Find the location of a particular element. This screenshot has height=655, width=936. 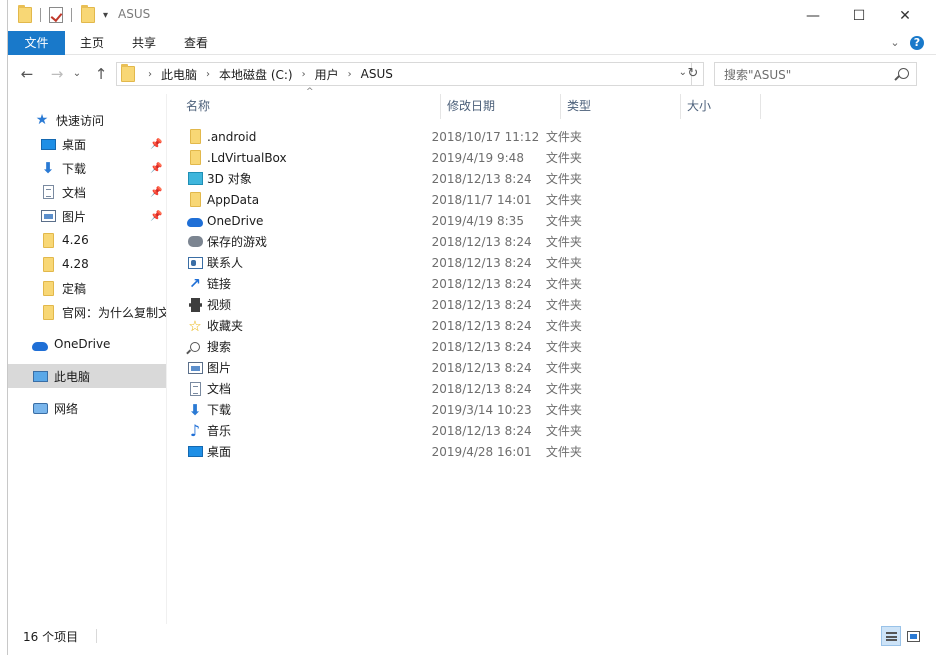

nav-label: OneDrive is located at coordinates (82, 344).